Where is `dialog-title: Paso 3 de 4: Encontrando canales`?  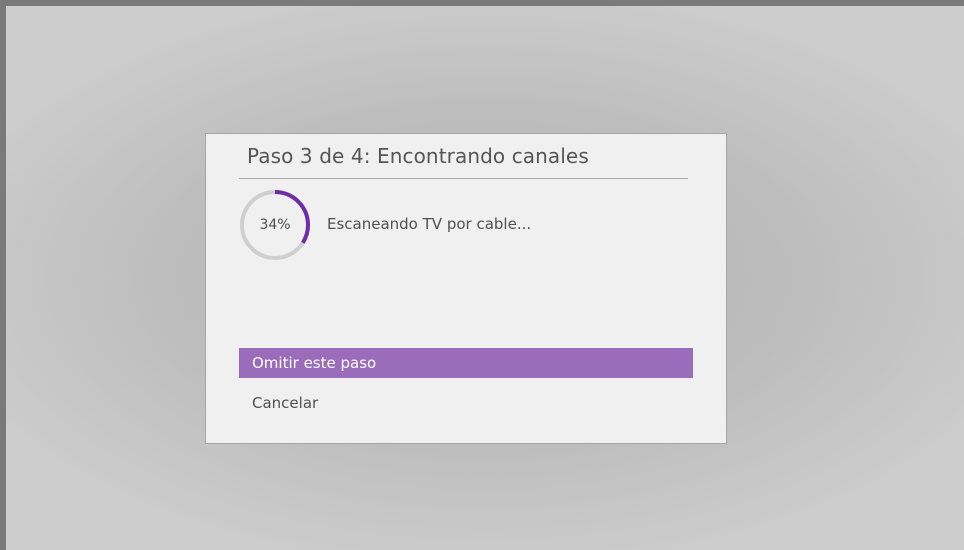
dialog-title: Paso 3 de 4: Encontrando canales is located at coordinates (418, 156).